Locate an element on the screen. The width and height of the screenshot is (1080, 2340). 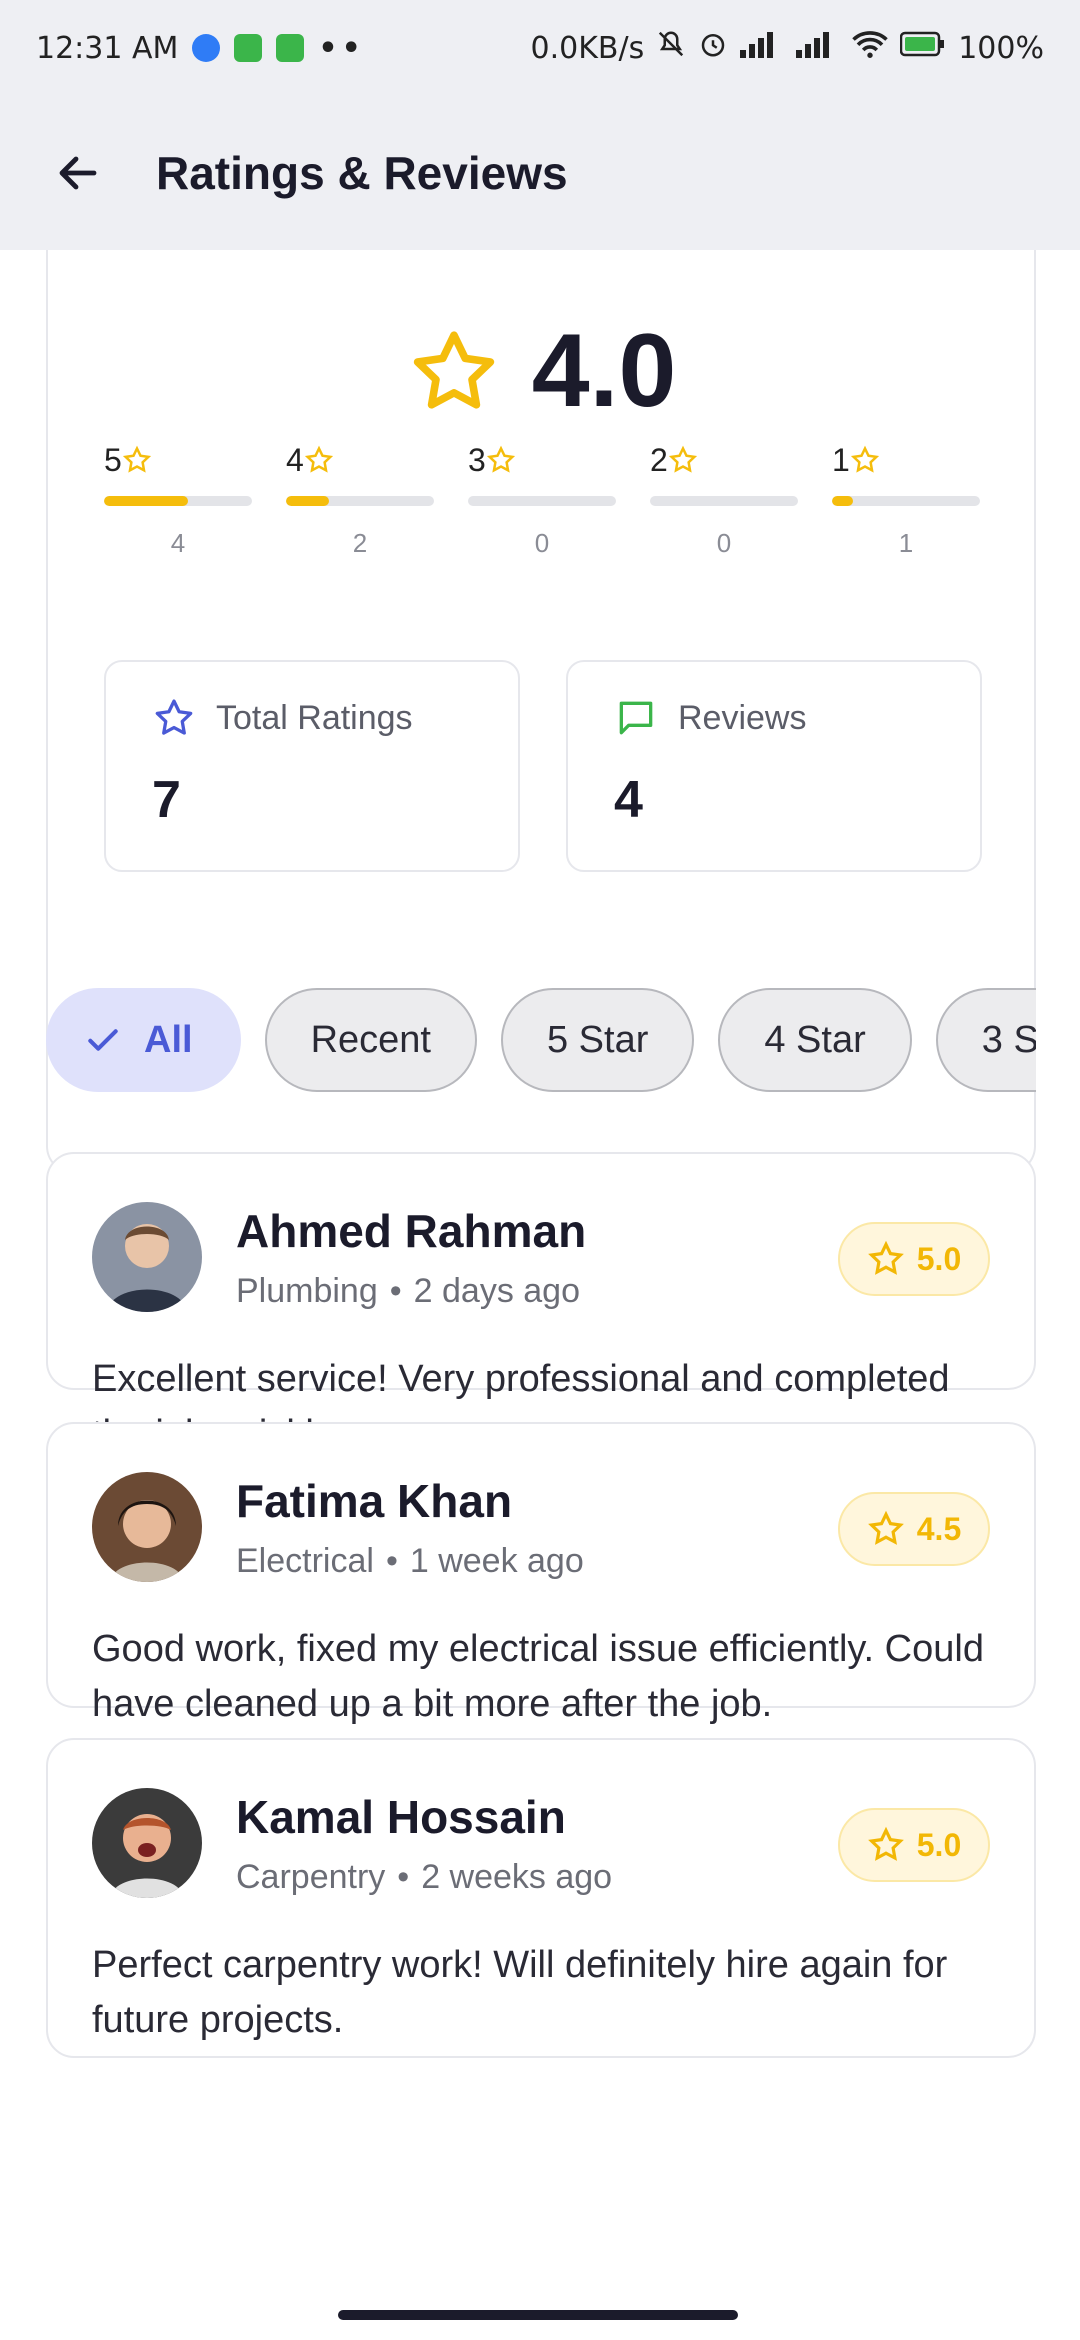
filter-chip-label: Recent is located at coordinates (370, 1039).